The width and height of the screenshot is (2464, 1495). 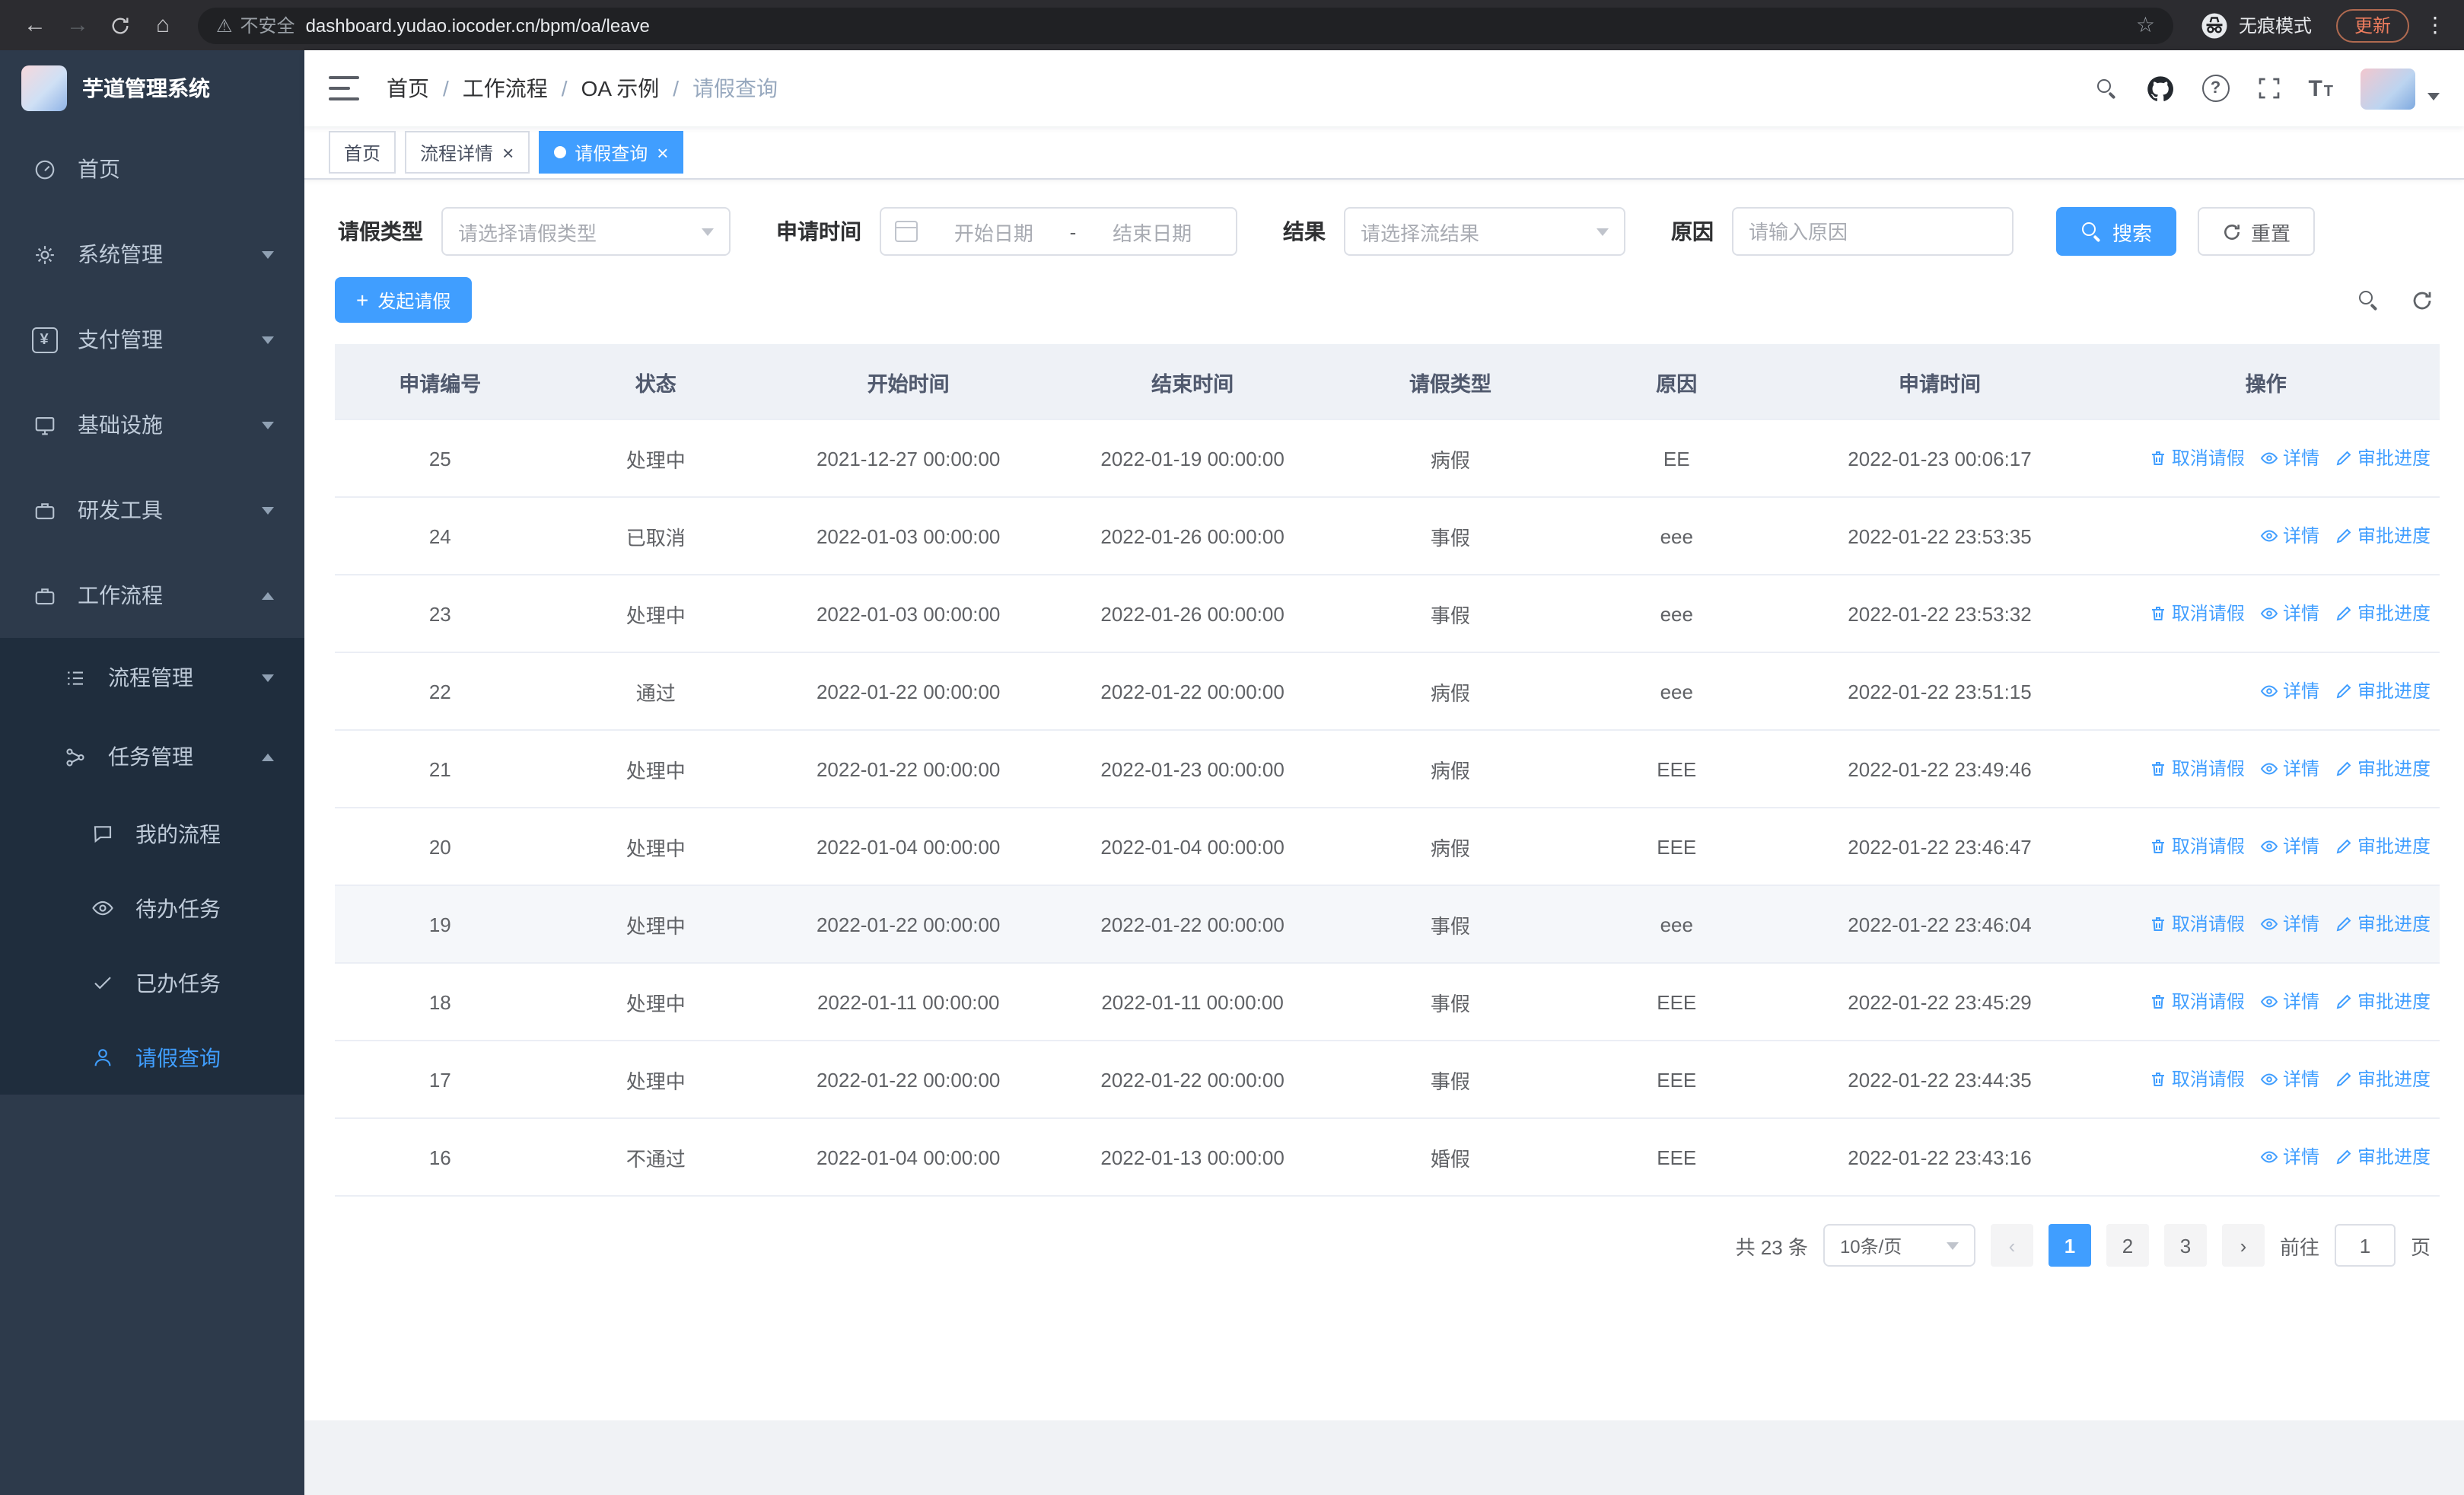 What do you see at coordinates (2368, 300) in the screenshot?
I see `search-toggle-icon` at bounding box center [2368, 300].